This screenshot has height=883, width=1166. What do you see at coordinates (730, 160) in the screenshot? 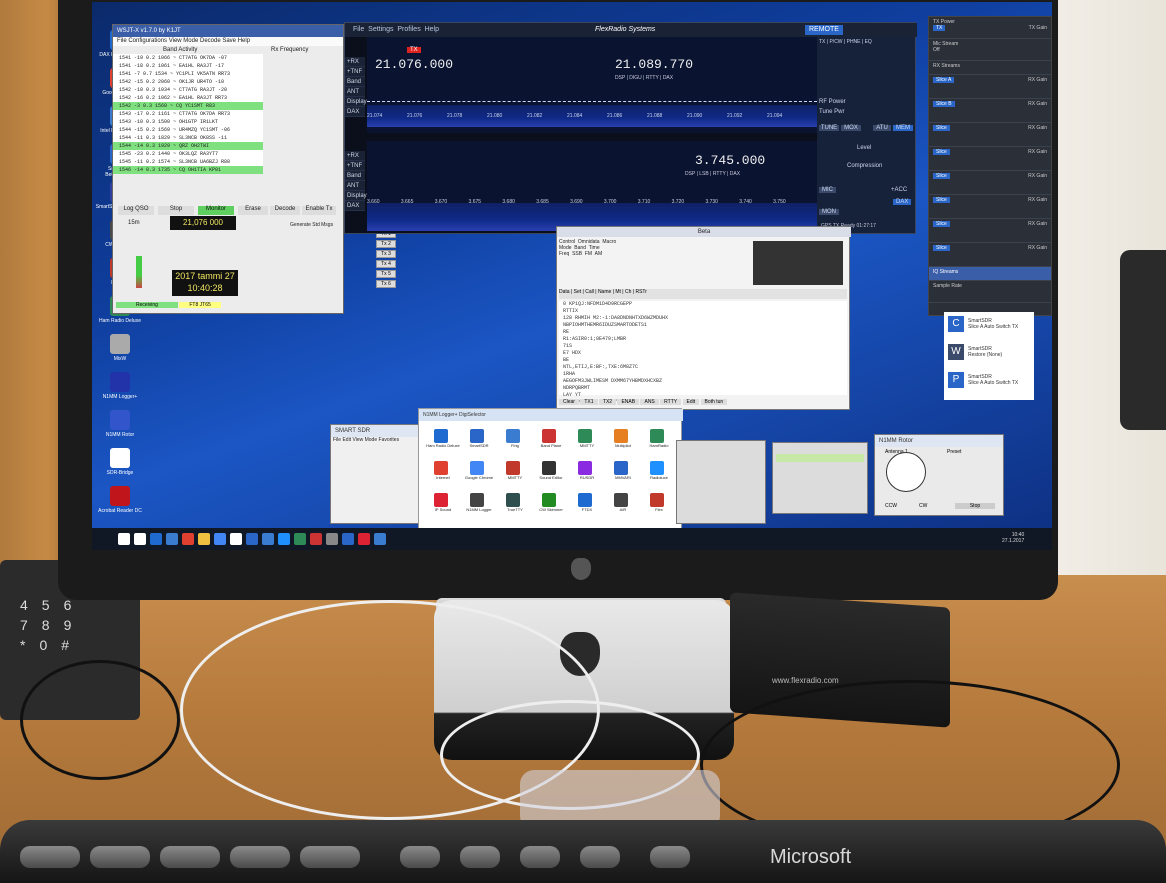
I see `slice-b-frequency: 3.745.000` at bounding box center [730, 160].